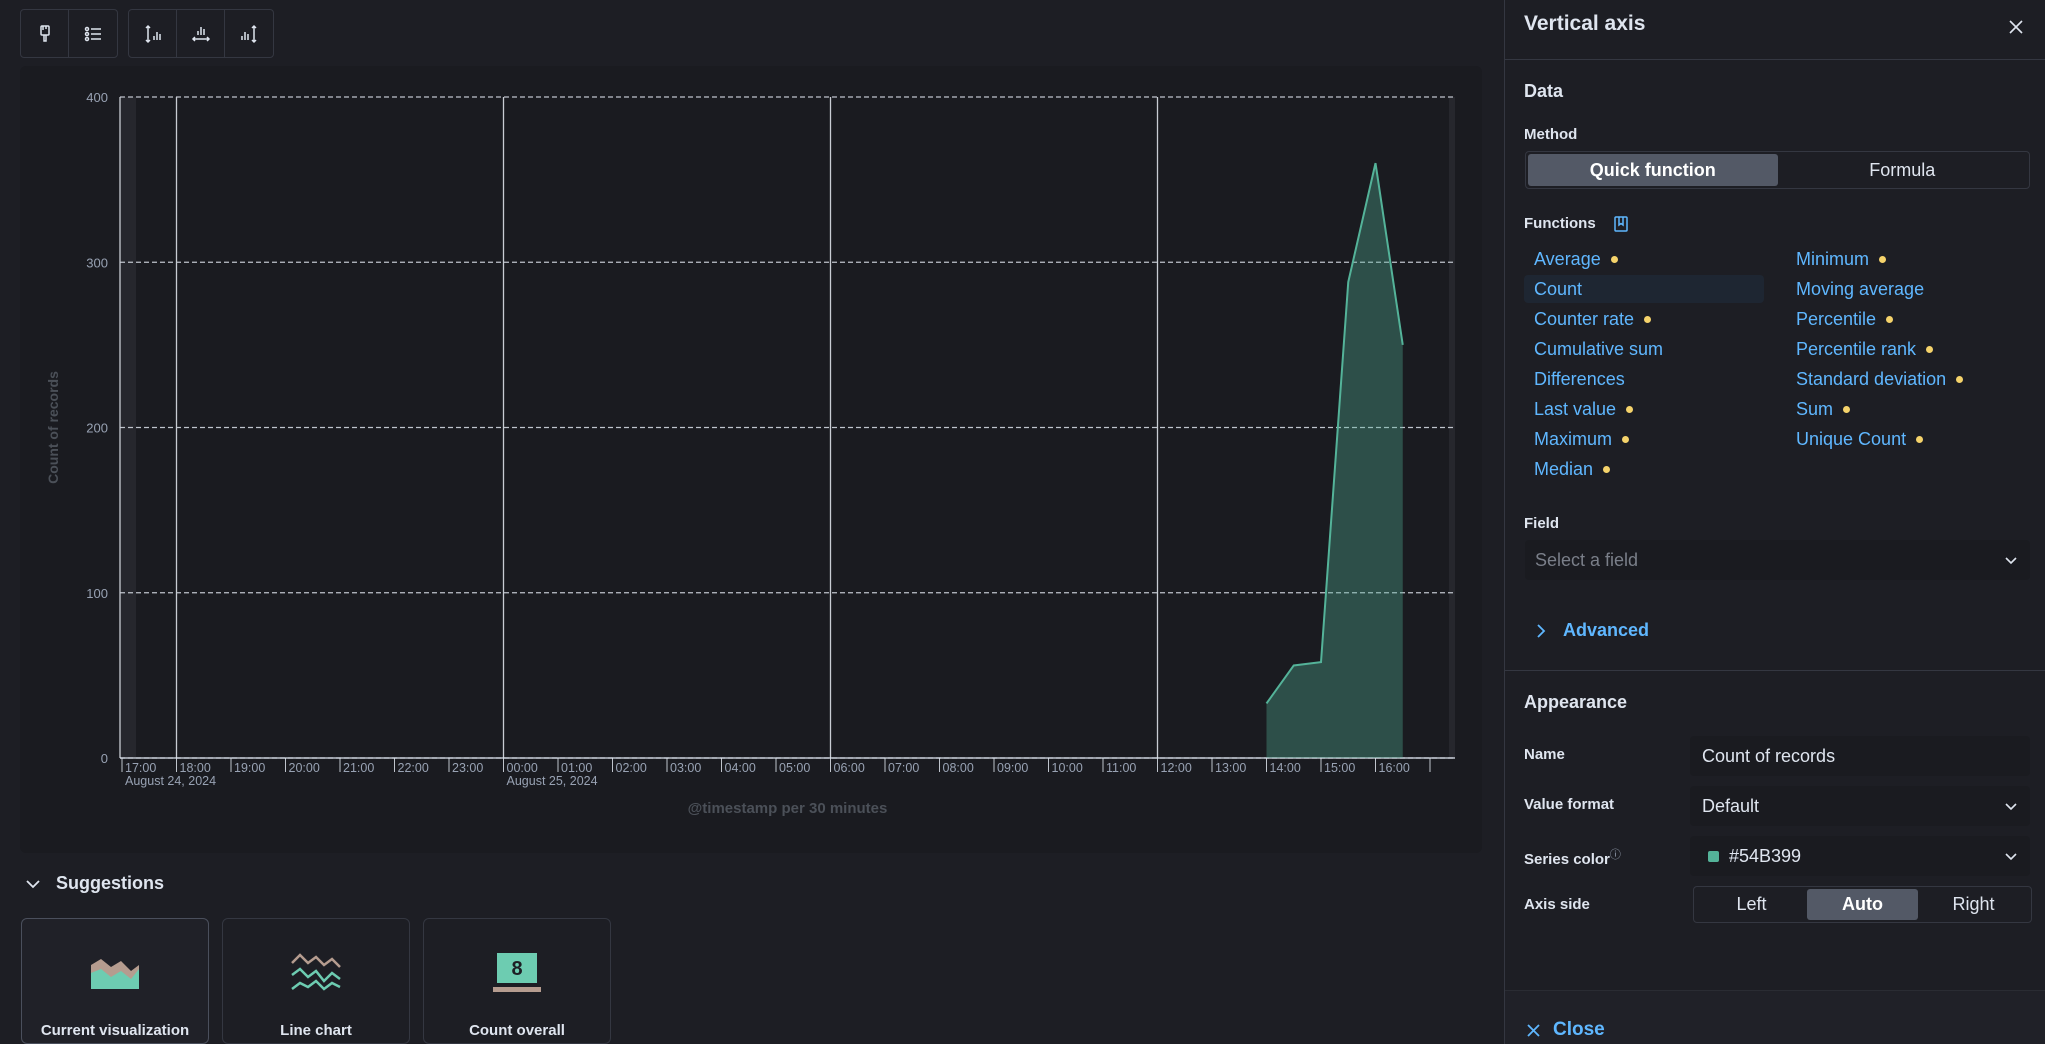 This screenshot has width=2045, height=1044. What do you see at coordinates (1851, 438) in the screenshot?
I see `function-name: Unique Count` at bounding box center [1851, 438].